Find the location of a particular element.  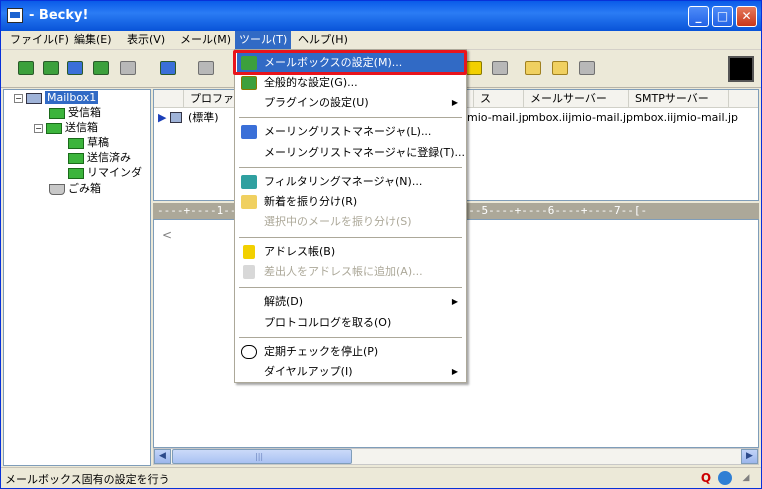

tree-sent: 送信済み is located at coordinates (99, 158).